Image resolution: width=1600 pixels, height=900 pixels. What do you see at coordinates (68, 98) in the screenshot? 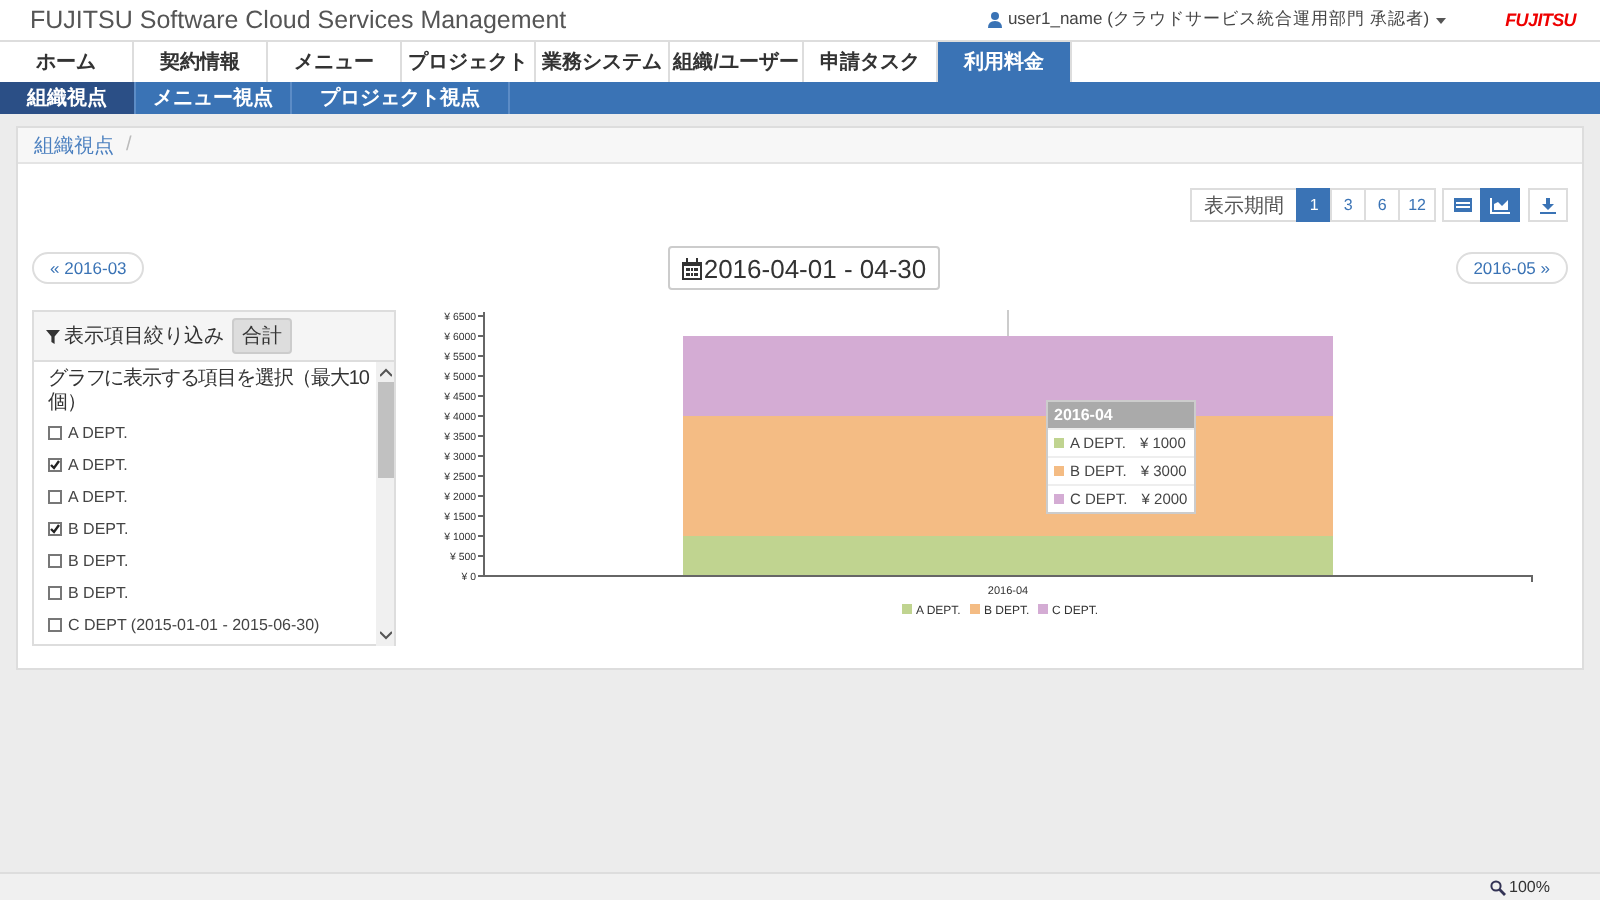
I see `sub-tab: 組織視点` at bounding box center [68, 98].